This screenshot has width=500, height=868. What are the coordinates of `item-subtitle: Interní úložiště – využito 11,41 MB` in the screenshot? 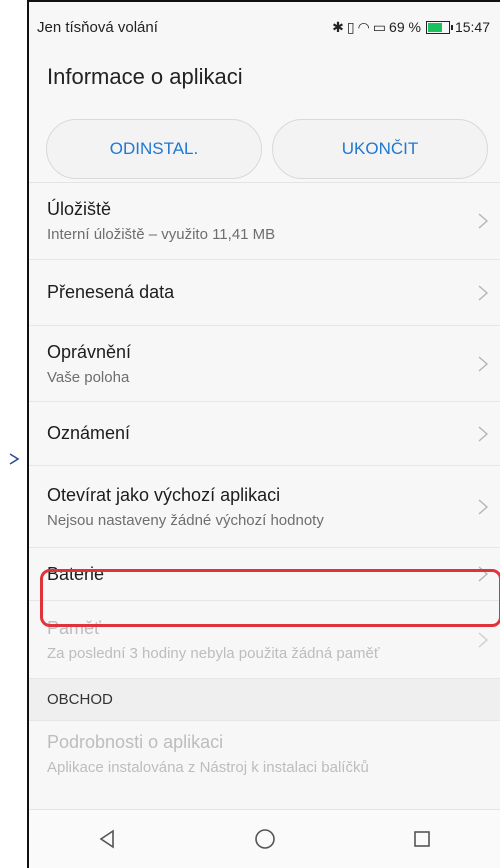 It's located at (161, 234).